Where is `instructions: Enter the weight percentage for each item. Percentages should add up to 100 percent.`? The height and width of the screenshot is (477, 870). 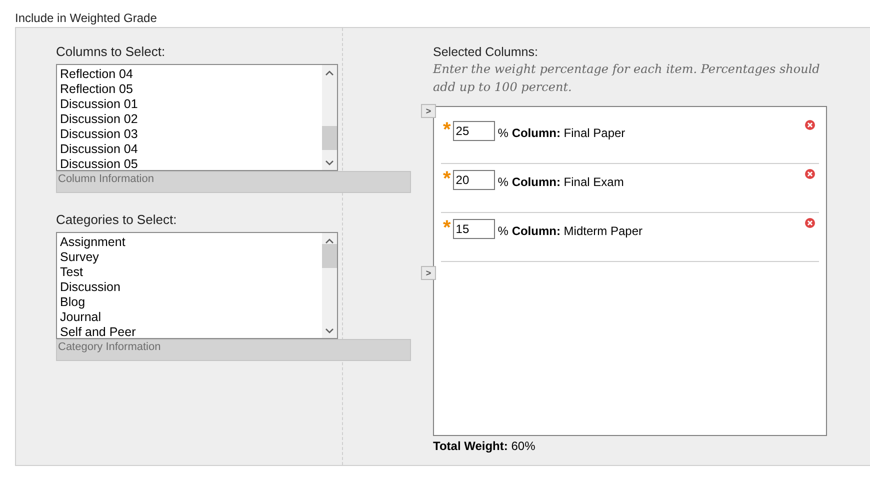 instructions: Enter the weight percentage for each item. Percentages should add up to 100 percent. is located at coordinates (627, 78).